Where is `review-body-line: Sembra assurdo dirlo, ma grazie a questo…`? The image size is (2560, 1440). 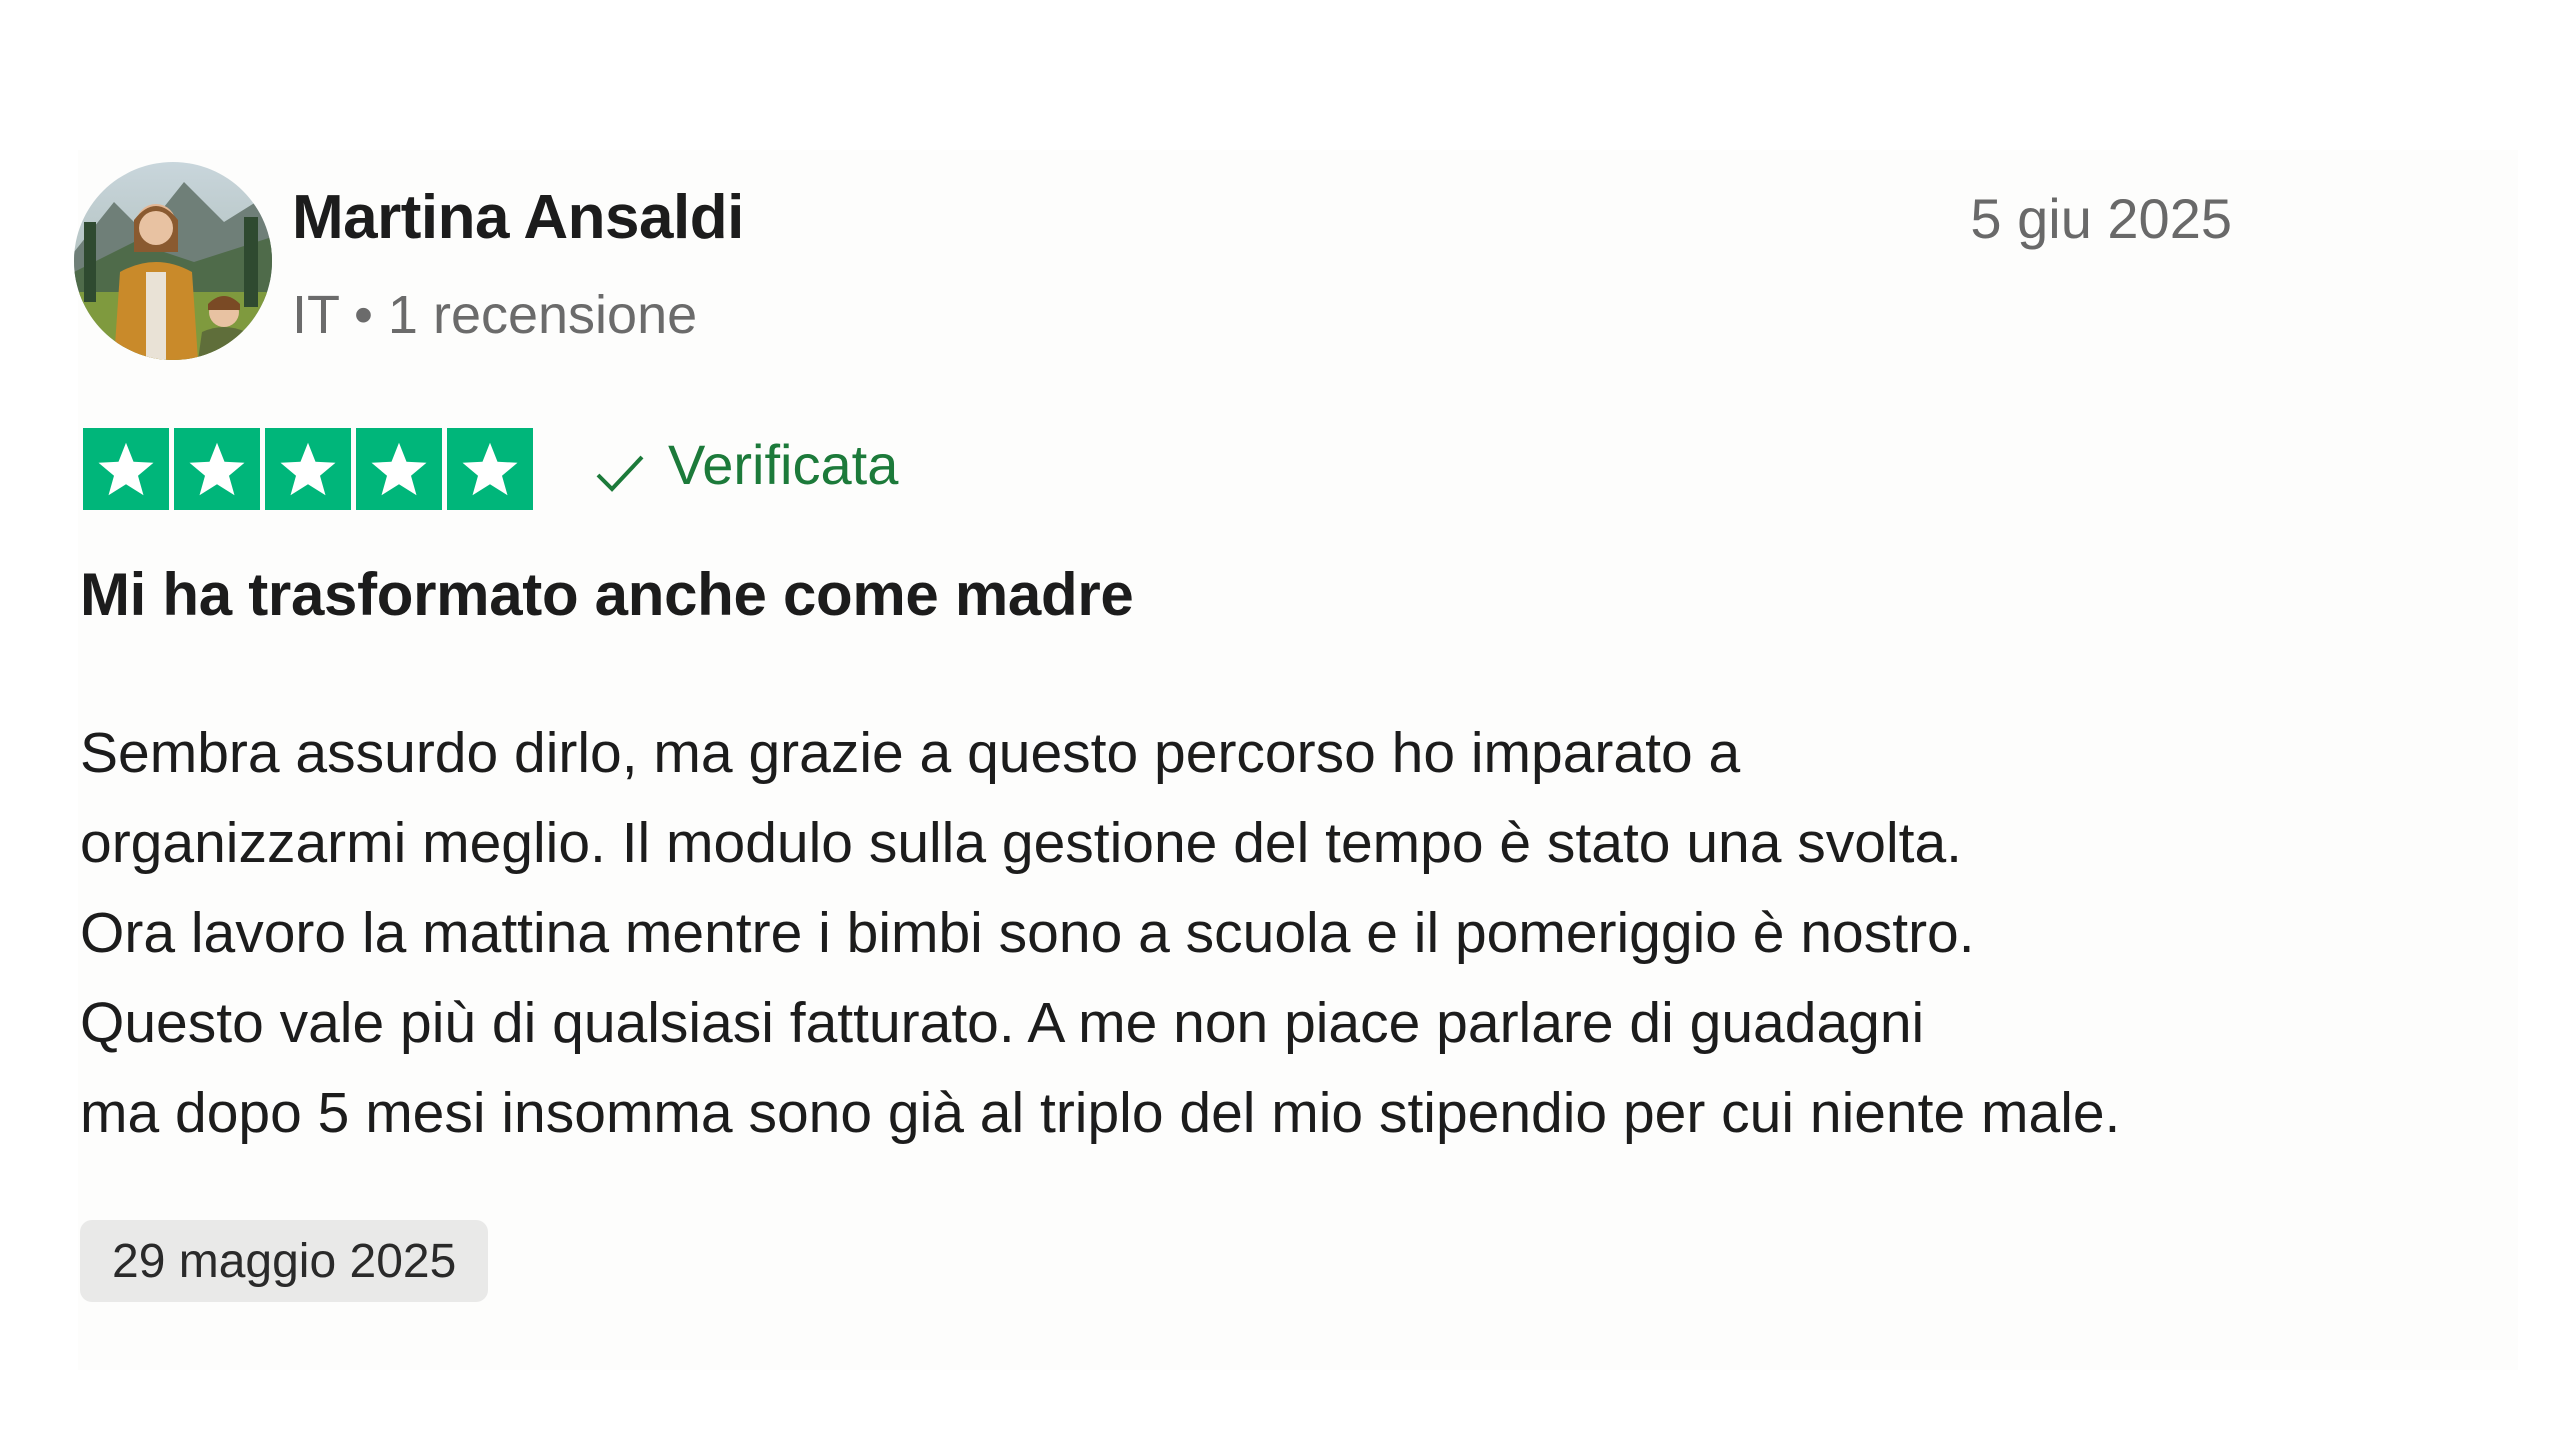
review-body-line: Sembra assurdo dirlo, ma grazie a questo… is located at coordinates (910, 753).